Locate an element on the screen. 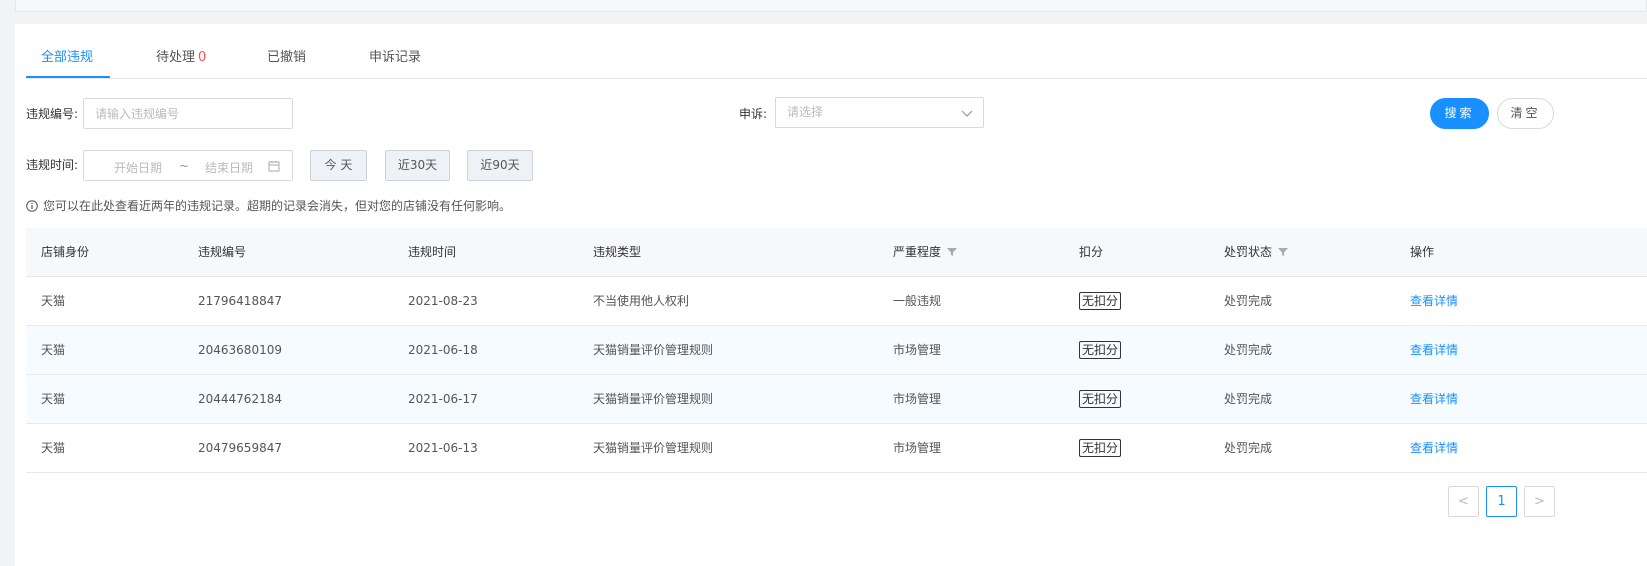 Image resolution: width=1647 pixels, height=566 pixels. search-button: 搜索 is located at coordinates (1459, 113).